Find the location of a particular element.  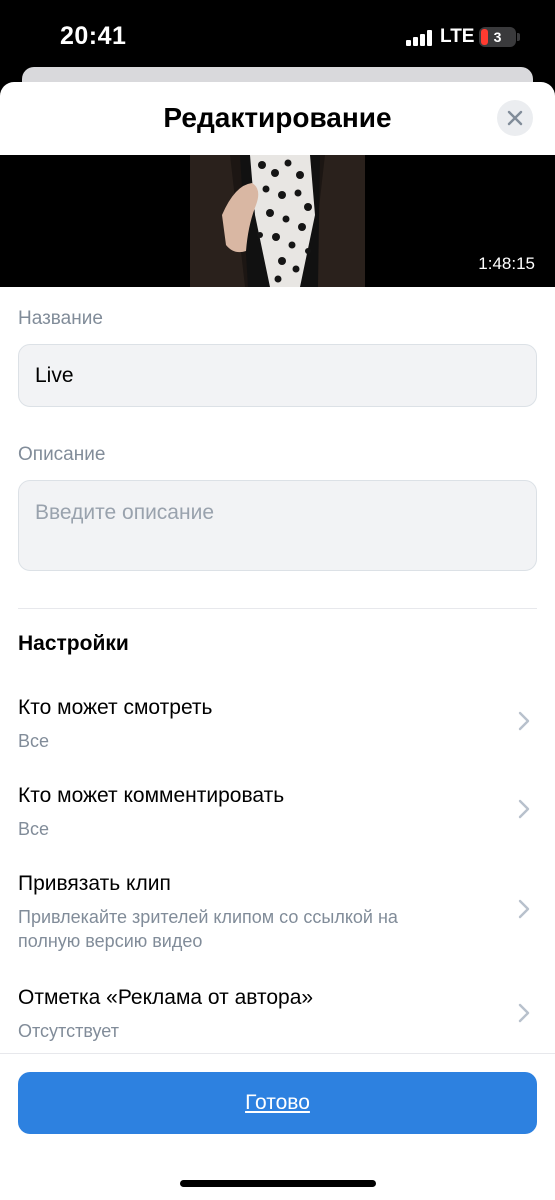

video-preview: 1:48:15 is located at coordinates (277, 221).